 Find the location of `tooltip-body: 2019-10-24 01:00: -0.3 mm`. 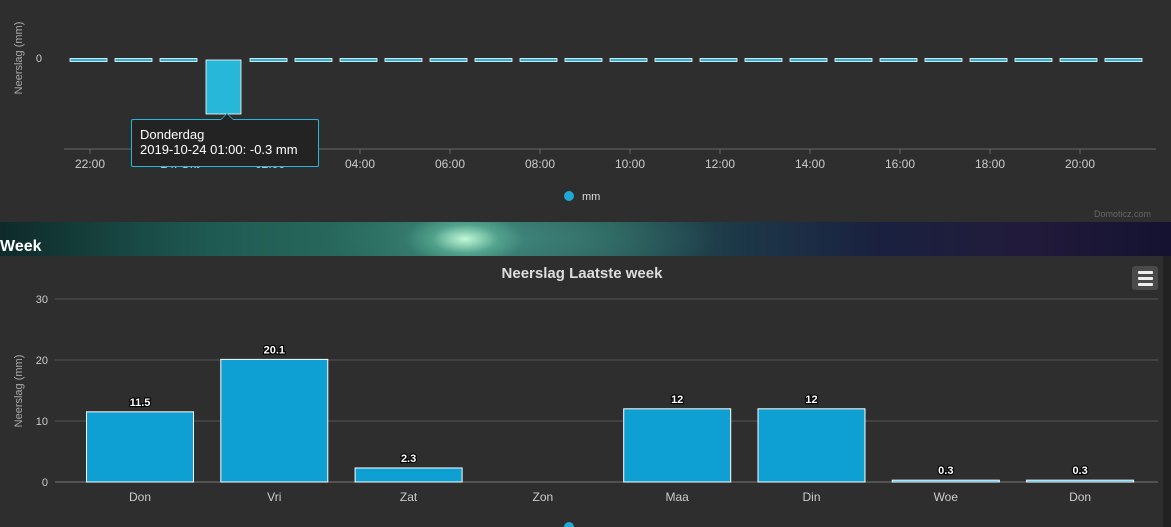

tooltip-body: 2019-10-24 01:00: -0.3 mm is located at coordinates (219, 149).